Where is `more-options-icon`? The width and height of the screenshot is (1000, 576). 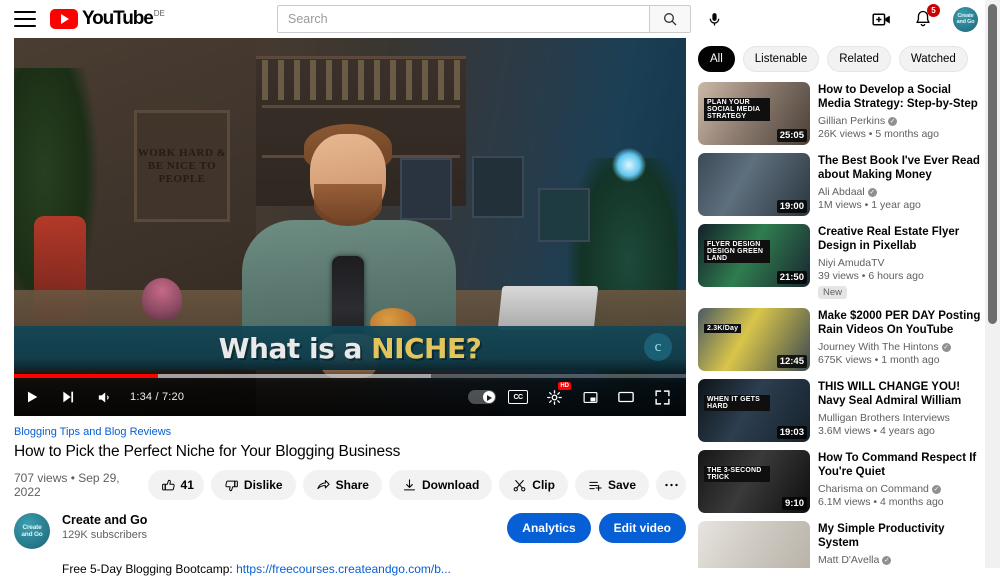 more-options-icon is located at coordinates (671, 485).